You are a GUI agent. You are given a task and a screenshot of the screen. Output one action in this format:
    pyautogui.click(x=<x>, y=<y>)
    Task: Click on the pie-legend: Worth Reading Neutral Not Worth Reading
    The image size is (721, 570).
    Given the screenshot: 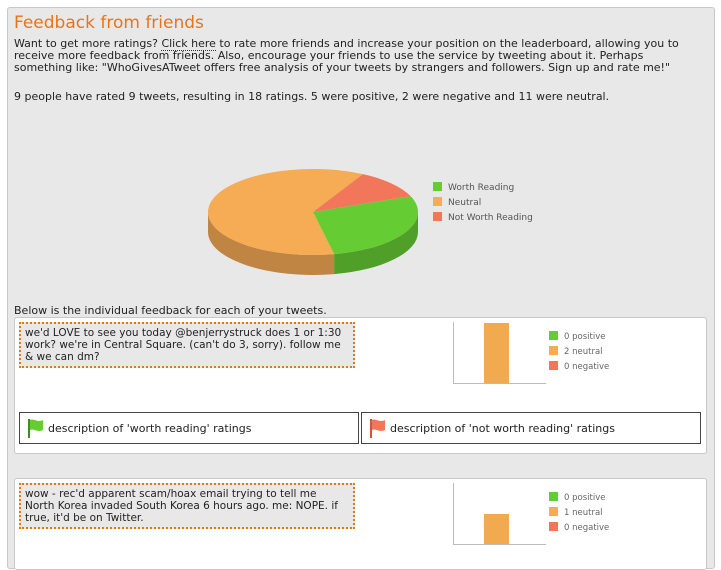 What is the action you would take?
    pyautogui.click(x=483, y=203)
    